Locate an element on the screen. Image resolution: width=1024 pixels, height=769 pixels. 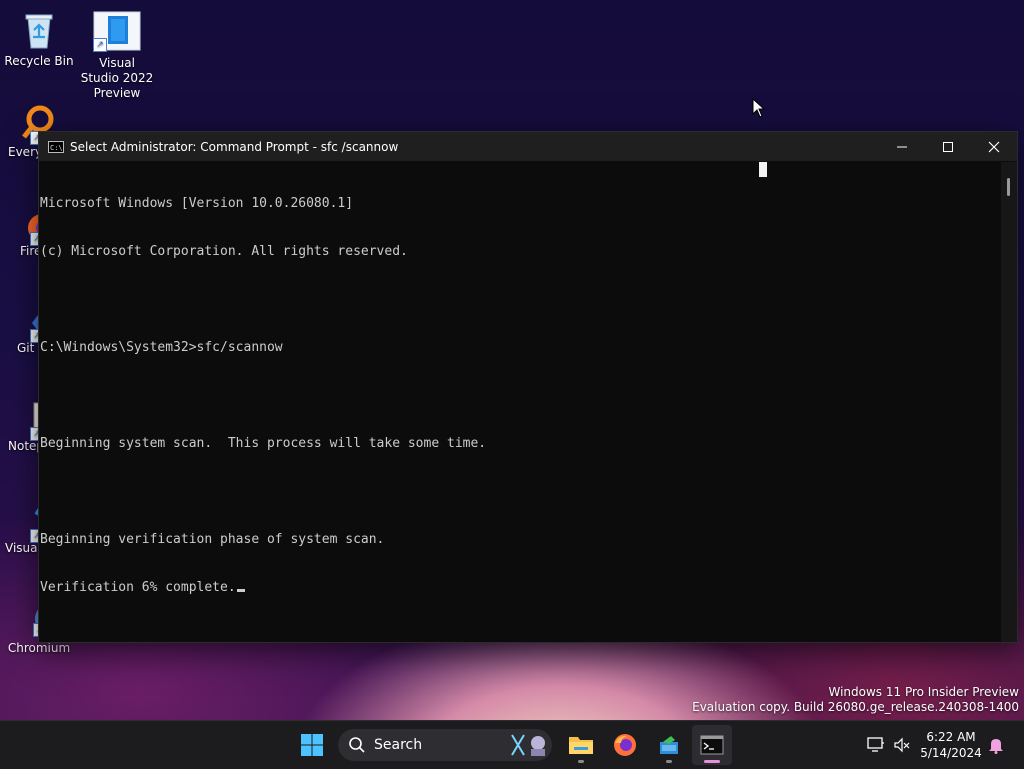
desktop-icon-recycle-bin: Recycle Bin is located at coordinates (39, 39).